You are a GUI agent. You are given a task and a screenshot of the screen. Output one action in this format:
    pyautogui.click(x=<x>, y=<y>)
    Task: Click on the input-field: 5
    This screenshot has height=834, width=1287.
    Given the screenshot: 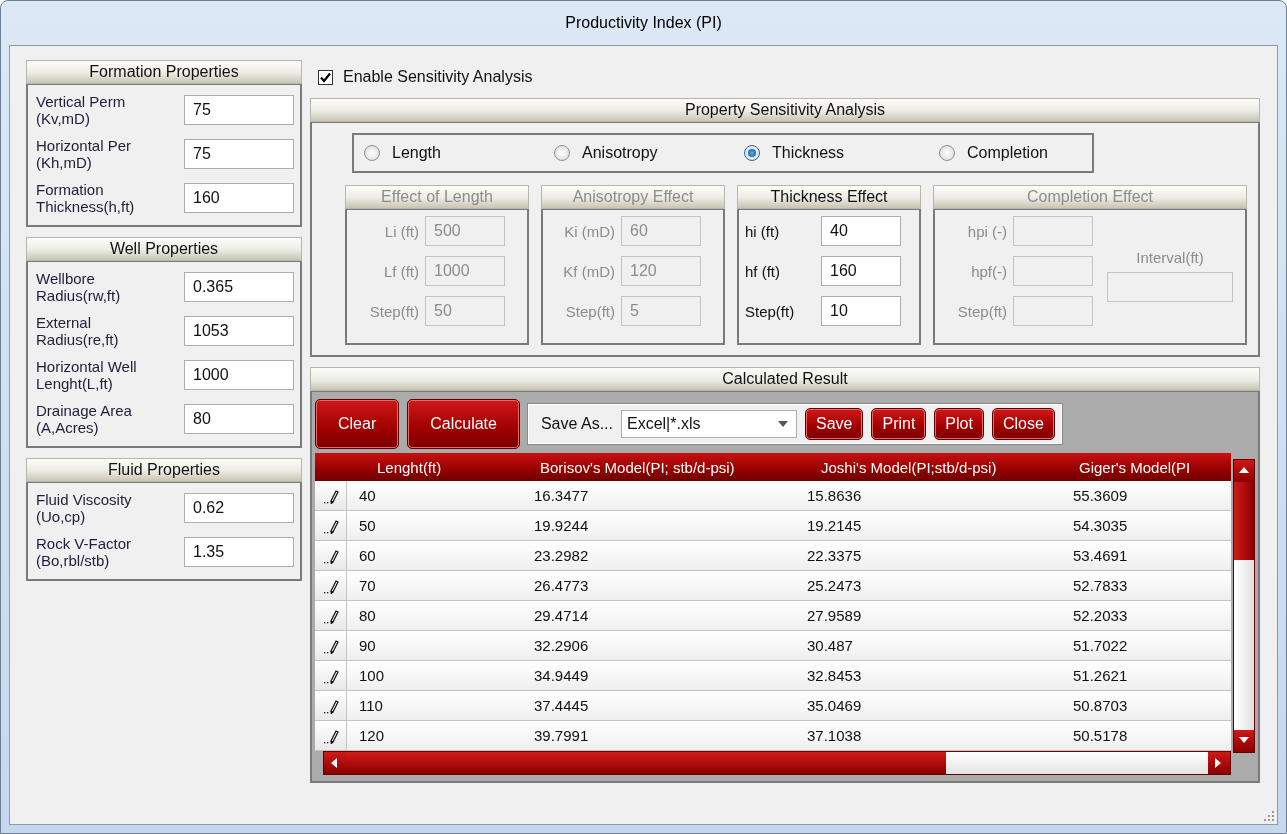 What is the action you would take?
    pyautogui.click(x=661, y=311)
    